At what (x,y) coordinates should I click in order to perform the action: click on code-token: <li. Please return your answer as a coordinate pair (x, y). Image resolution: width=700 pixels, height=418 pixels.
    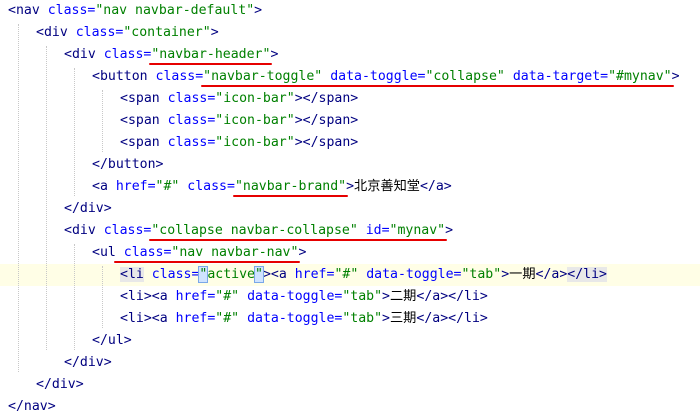
    Looking at the image, I should click on (132, 274).